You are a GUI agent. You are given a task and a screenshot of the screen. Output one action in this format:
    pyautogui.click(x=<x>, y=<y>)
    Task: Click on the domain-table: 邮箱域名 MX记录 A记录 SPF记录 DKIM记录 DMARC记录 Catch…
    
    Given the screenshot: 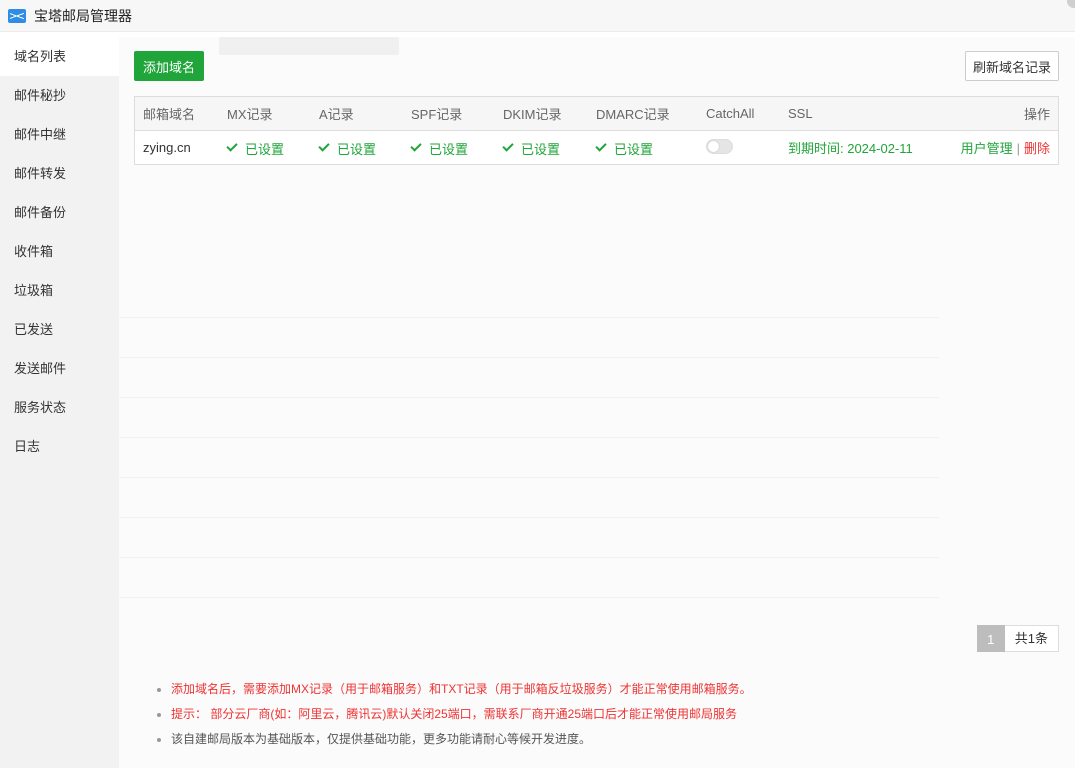 What is the action you would take?
    pyautogui.click(x=596, y=130)
    